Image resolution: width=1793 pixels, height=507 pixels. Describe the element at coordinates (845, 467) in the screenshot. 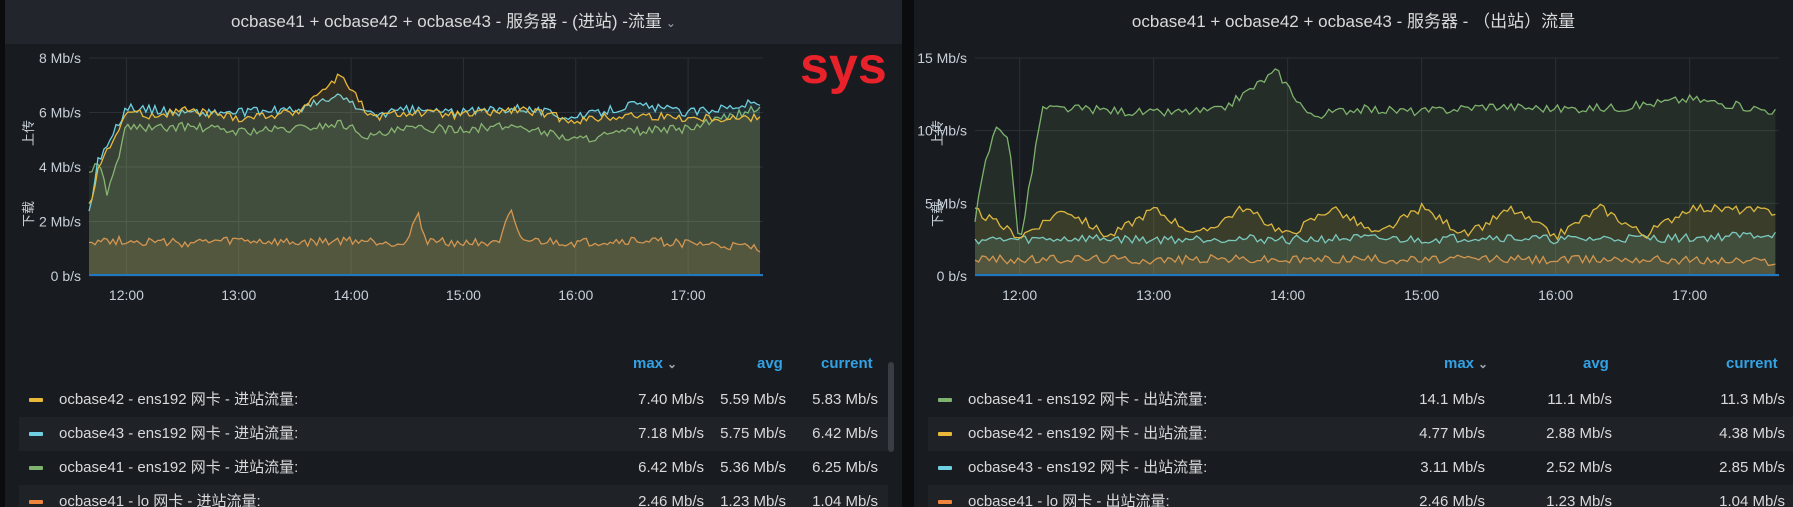

I see `series-current-value: 6.25 Mb/s` at that location.